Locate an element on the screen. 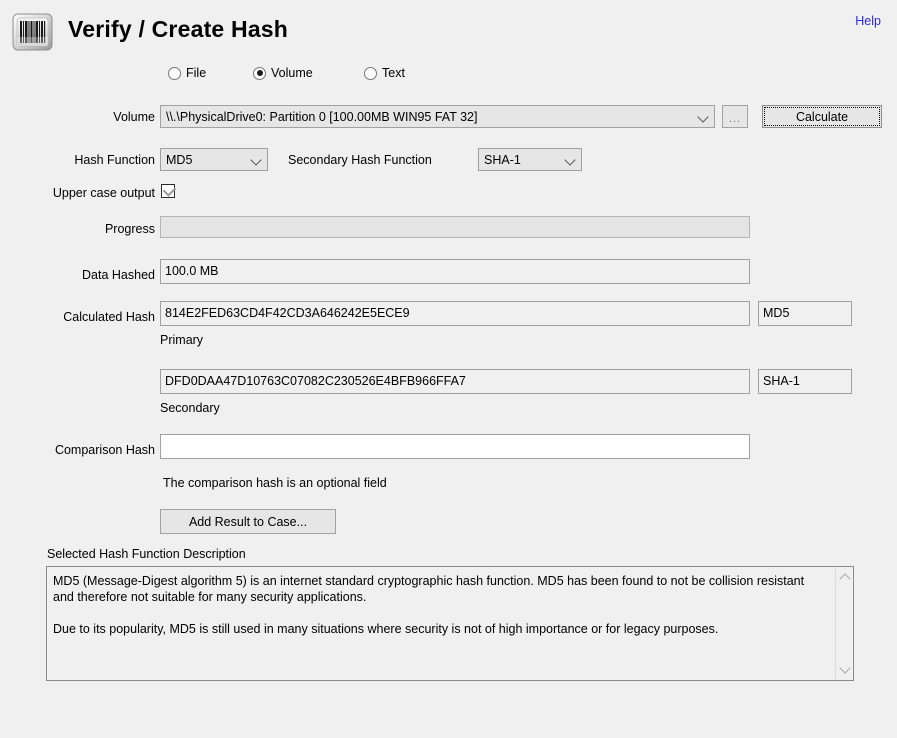  secondary-hash-field: DFD0DAA47D10763C07082C230526E4BFB966FFA7 is located at coordinates (455, 381).